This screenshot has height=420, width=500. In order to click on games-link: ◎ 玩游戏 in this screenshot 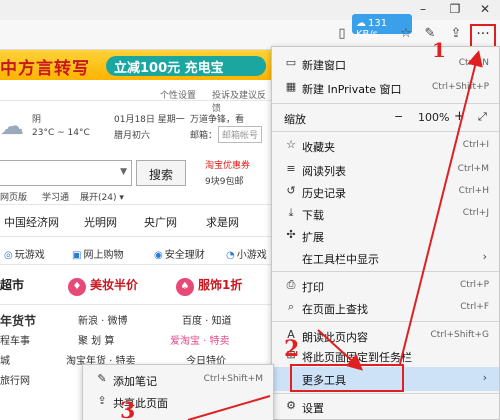, I will do `click(24, 253)`.